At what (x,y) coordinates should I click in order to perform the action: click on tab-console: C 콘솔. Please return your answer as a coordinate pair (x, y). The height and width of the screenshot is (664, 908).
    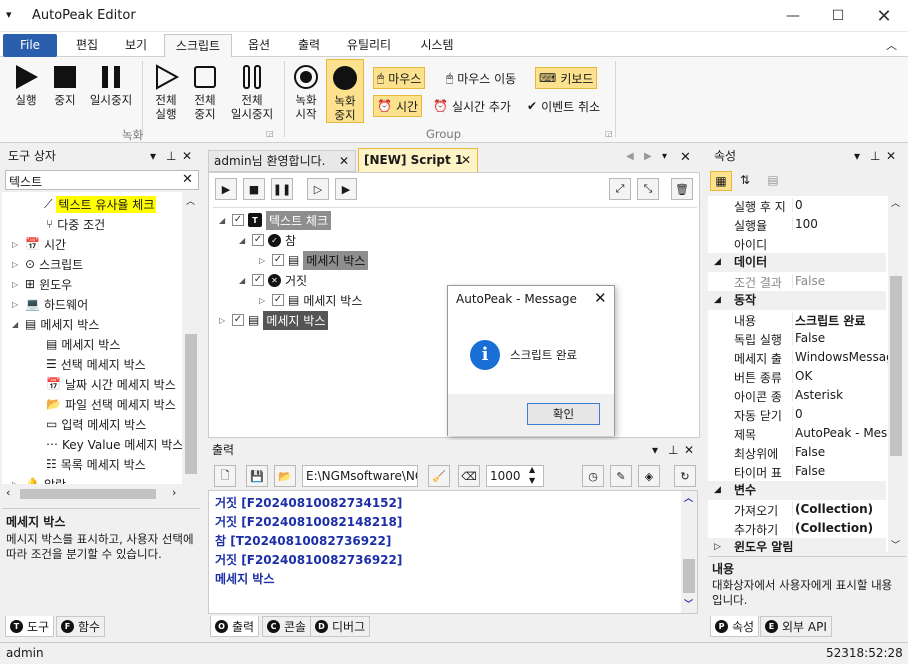
    Looking at the image, I should click on (287, 626).